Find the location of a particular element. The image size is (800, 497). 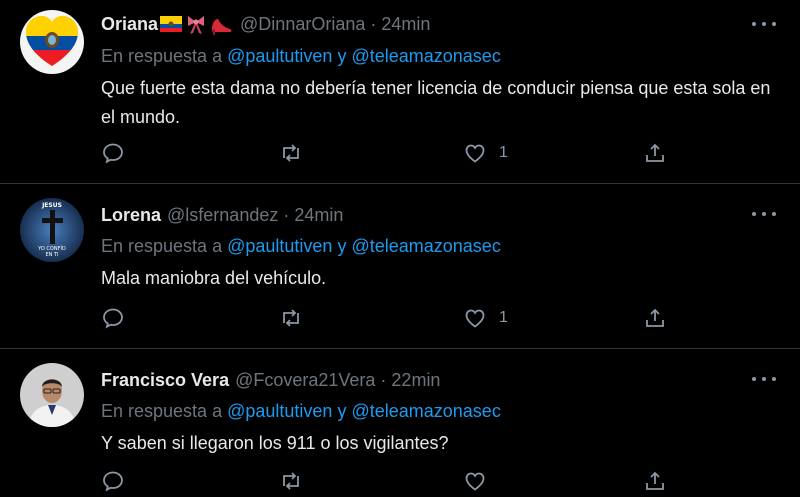

author-handle: @lsfernandez is located at coordinates (222, 215).